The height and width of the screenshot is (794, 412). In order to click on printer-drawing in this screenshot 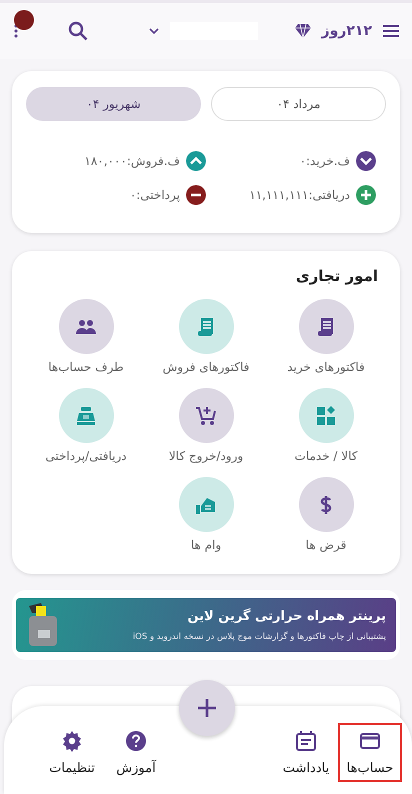, I will do `click(43, 625)`.